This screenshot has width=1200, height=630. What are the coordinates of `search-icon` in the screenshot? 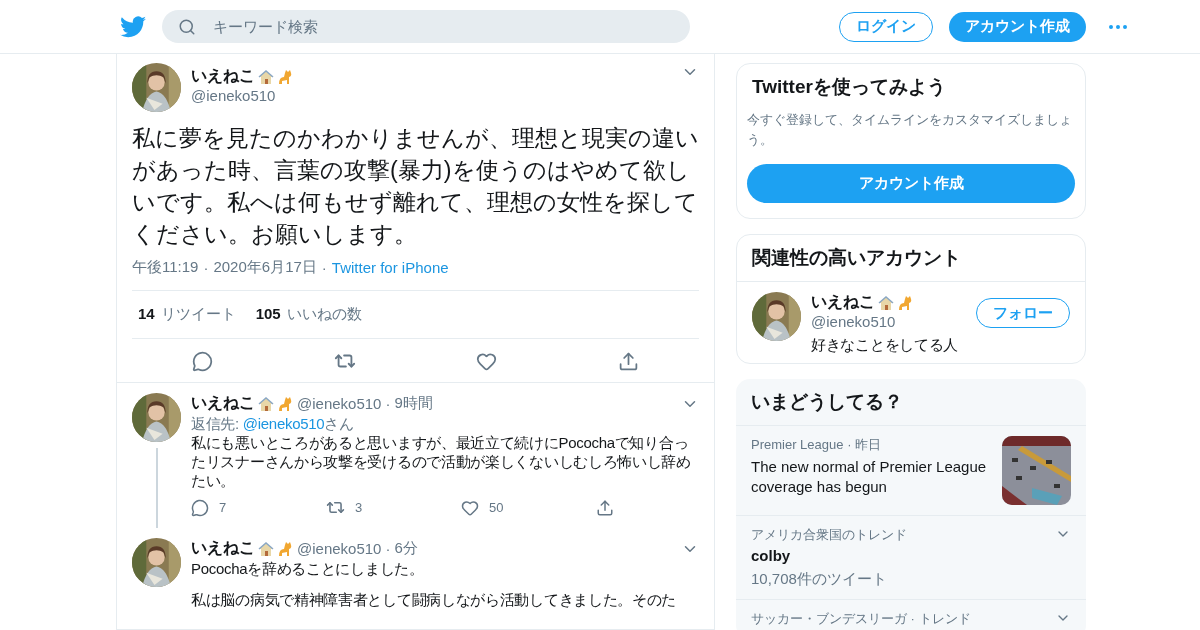 It's located at (187, 27).